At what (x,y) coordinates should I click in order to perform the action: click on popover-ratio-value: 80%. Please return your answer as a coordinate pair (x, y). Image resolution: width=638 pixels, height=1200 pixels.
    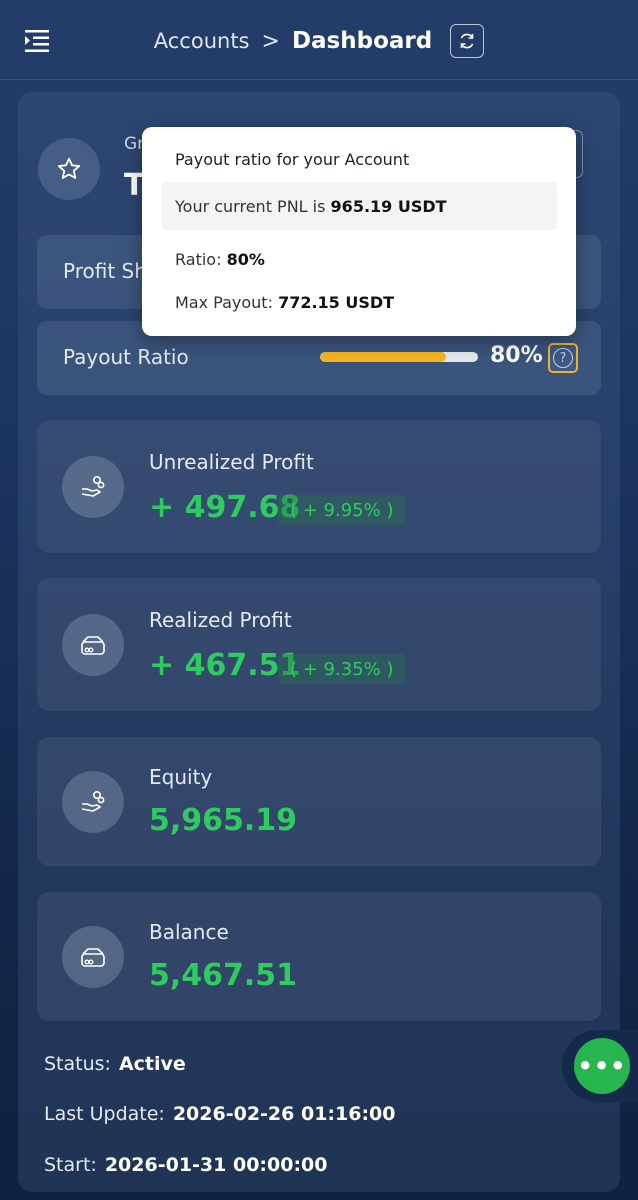
    Looking at the image, I should click on (245, 259).